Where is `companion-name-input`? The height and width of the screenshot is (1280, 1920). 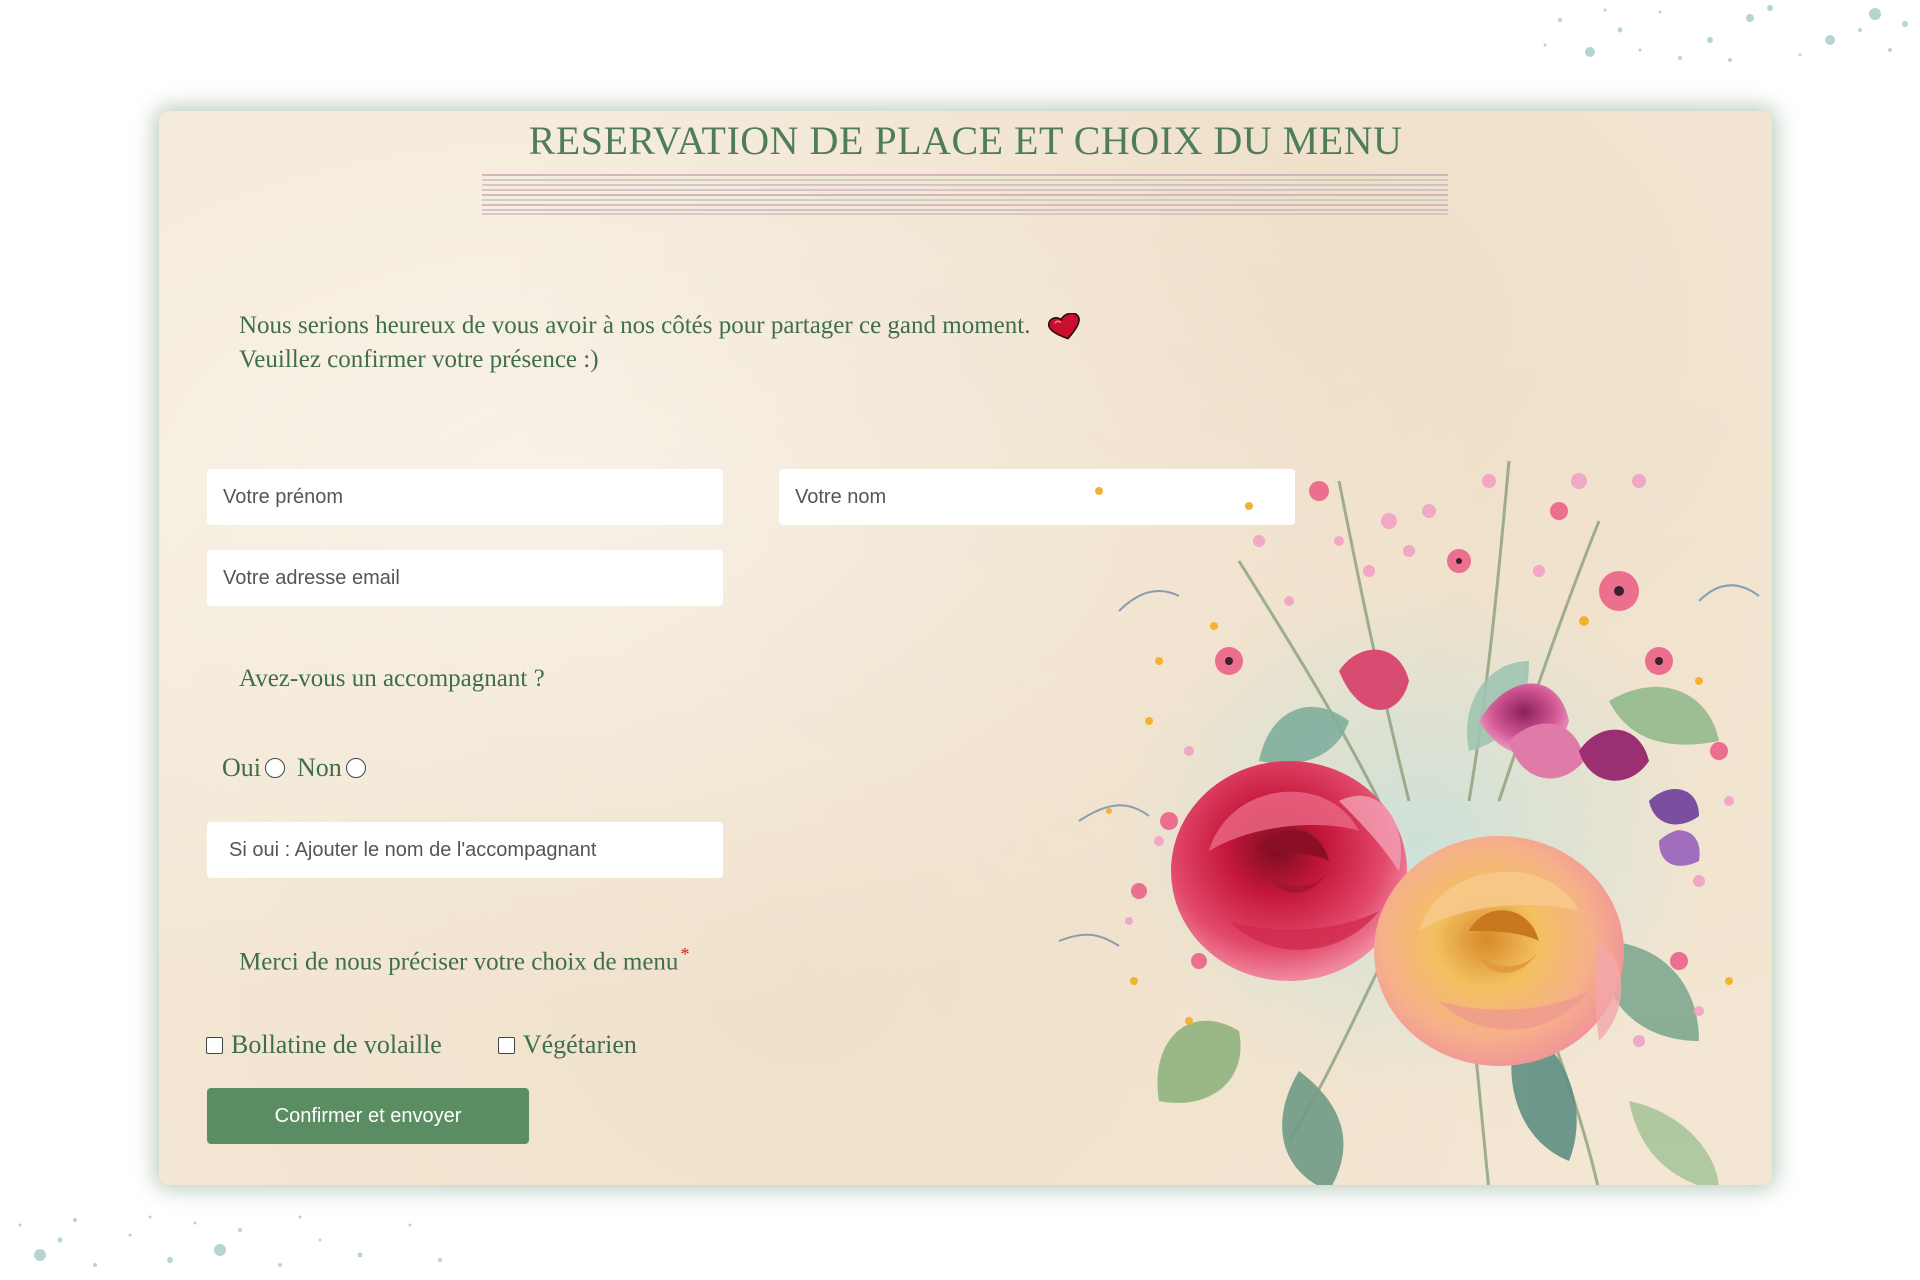 companion-name-input is located at coordinates (465, 850).